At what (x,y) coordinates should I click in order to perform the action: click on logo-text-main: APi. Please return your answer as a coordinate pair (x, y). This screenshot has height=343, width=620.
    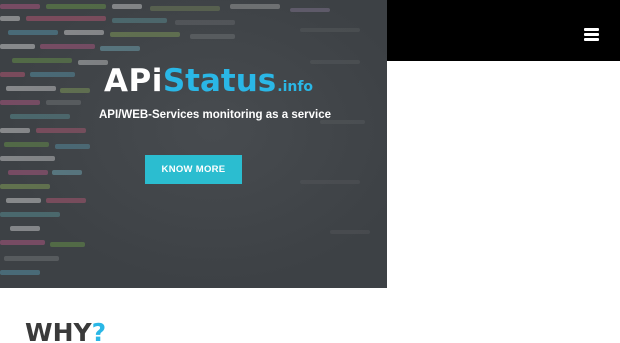
    Looking at the image, I should click on (133, 81).